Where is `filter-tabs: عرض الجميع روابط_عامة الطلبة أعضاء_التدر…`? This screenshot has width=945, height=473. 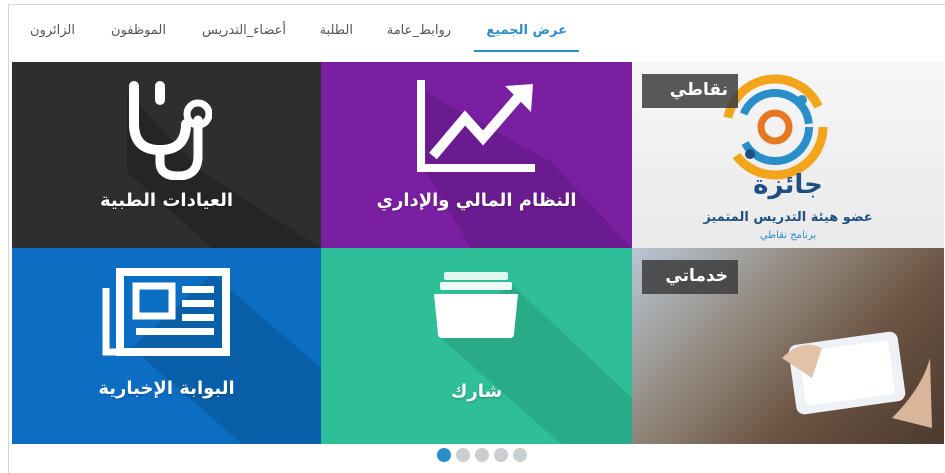
filter-tabs: عرض الجميع روابط_عامة الطلبة أعضاء_التدر… is located at coordinates (476, 31).